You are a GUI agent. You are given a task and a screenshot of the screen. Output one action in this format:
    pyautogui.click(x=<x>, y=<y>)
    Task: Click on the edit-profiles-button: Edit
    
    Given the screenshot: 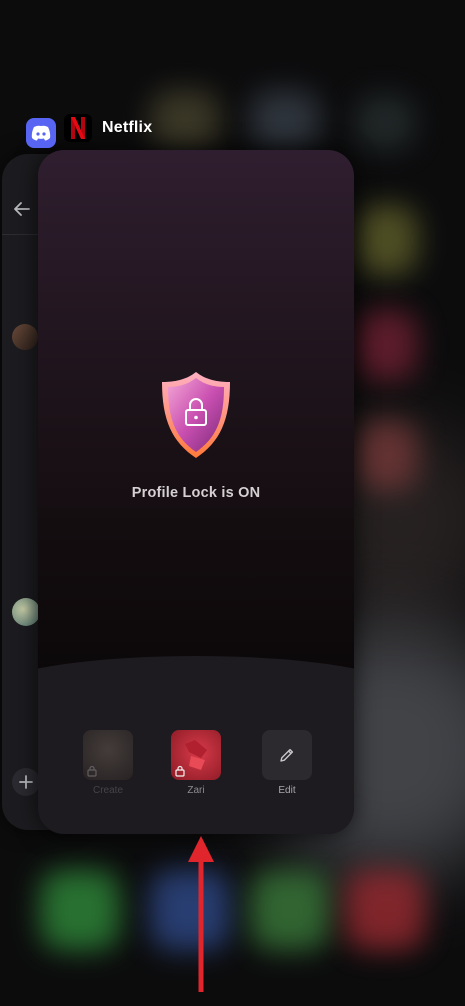 What is the action you would take?
    pyautogui.click(x=287, y=763)
    